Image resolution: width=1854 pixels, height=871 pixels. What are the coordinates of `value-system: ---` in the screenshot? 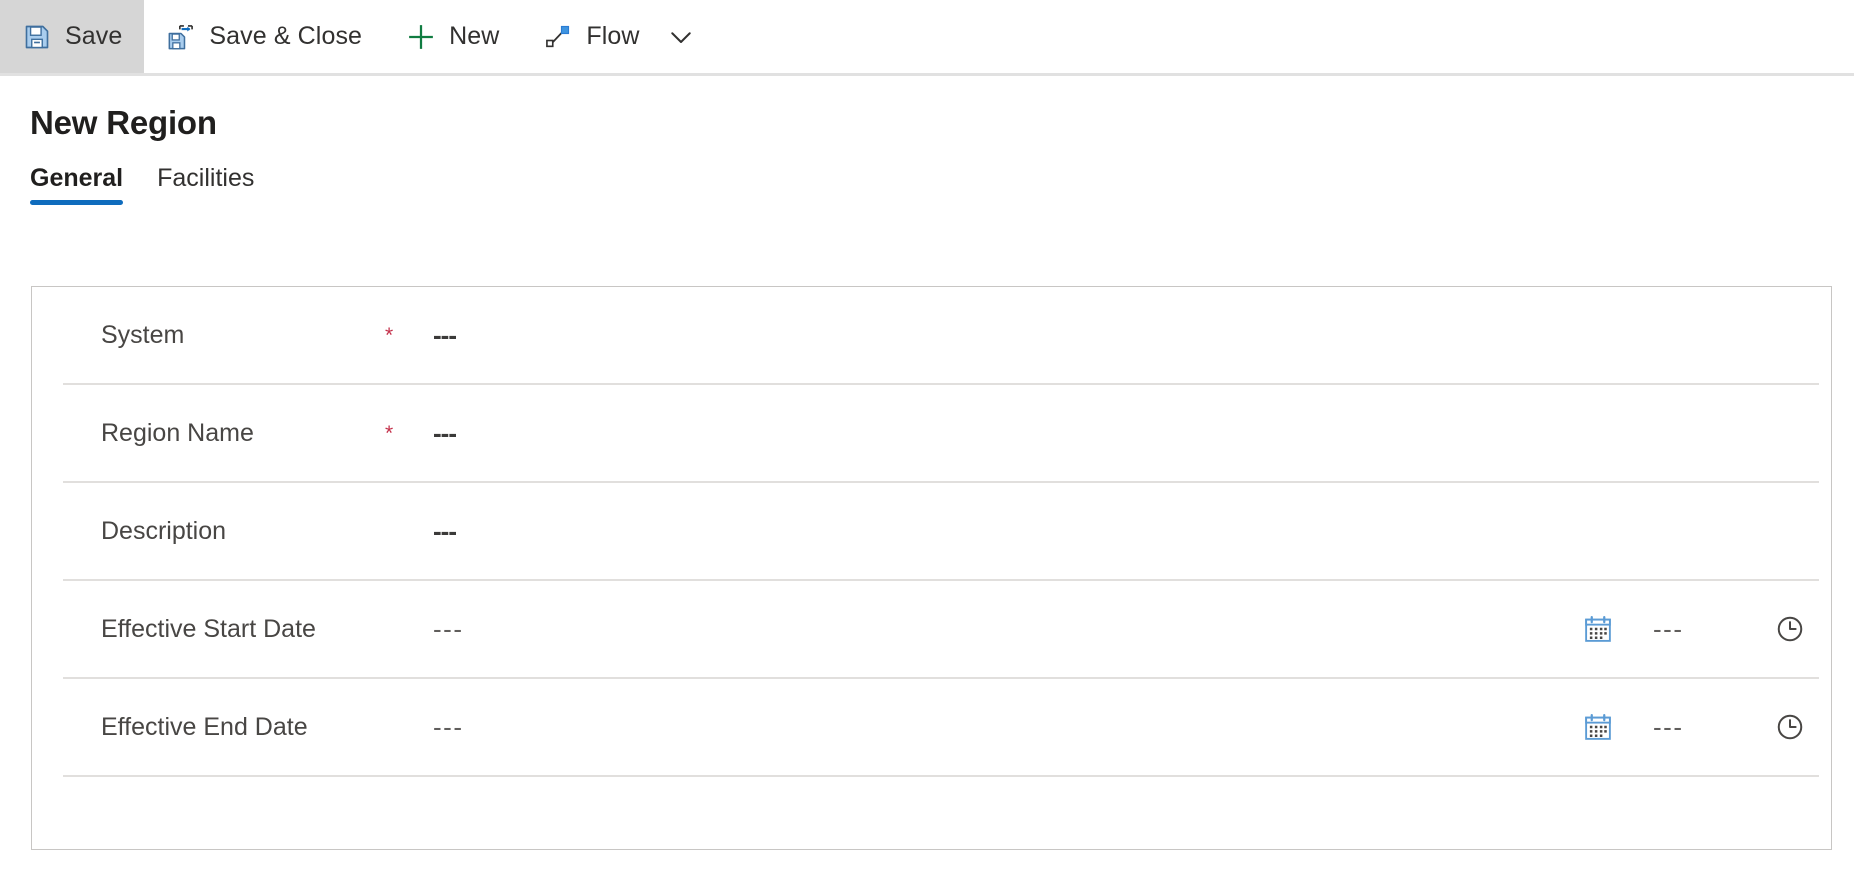 It's located at (445, 335).